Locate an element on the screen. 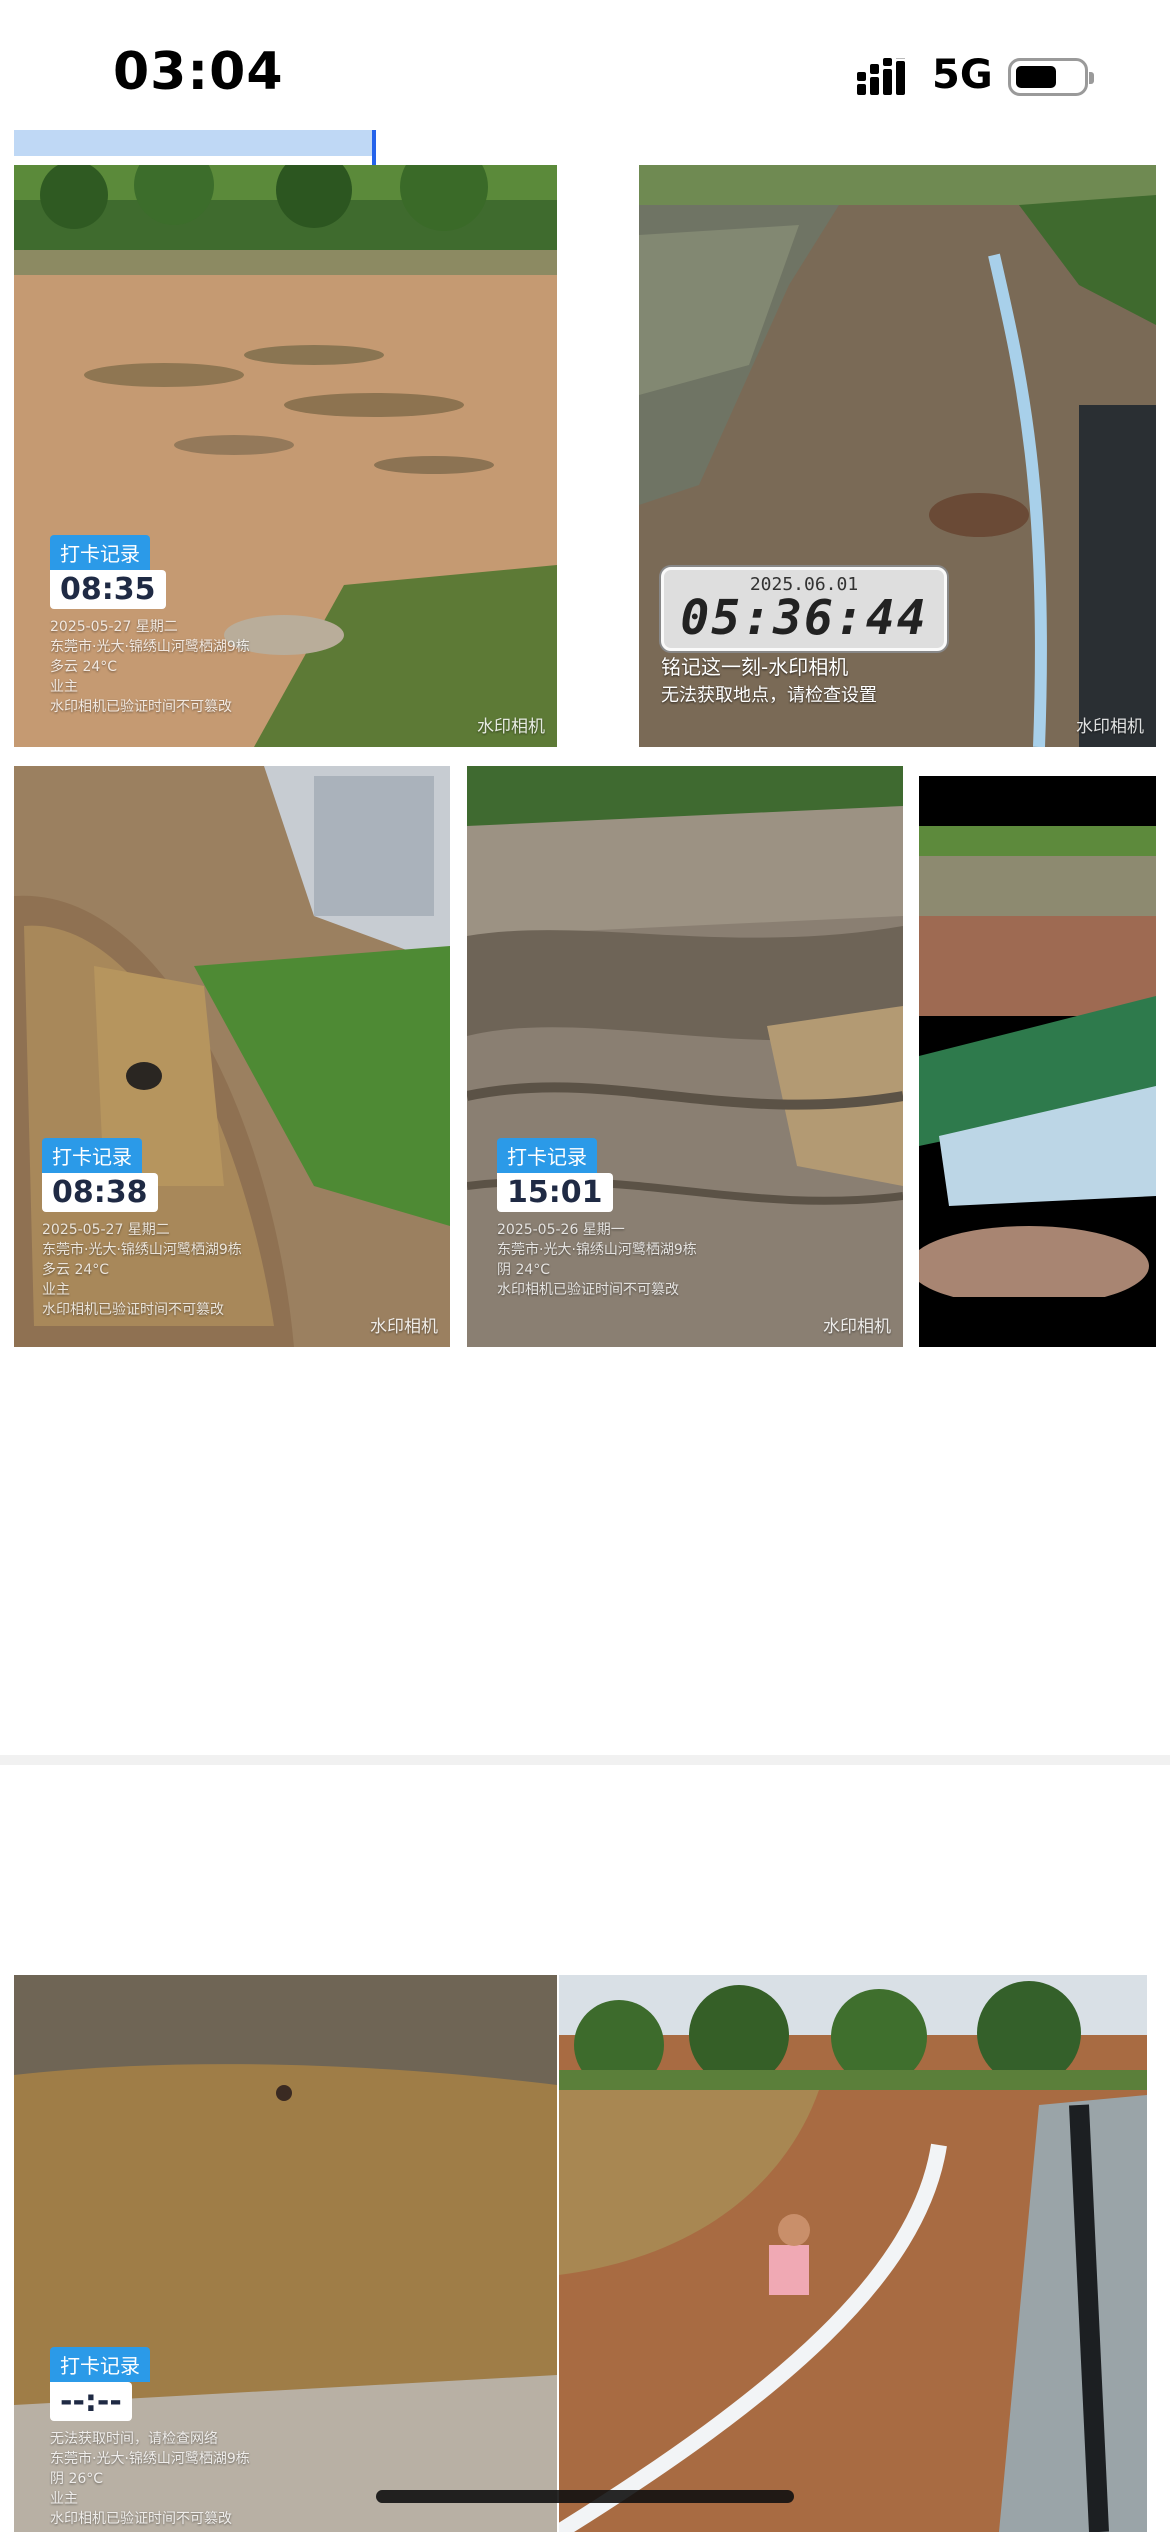  photo-worker-pipe is located at coordinates (853, 2253).